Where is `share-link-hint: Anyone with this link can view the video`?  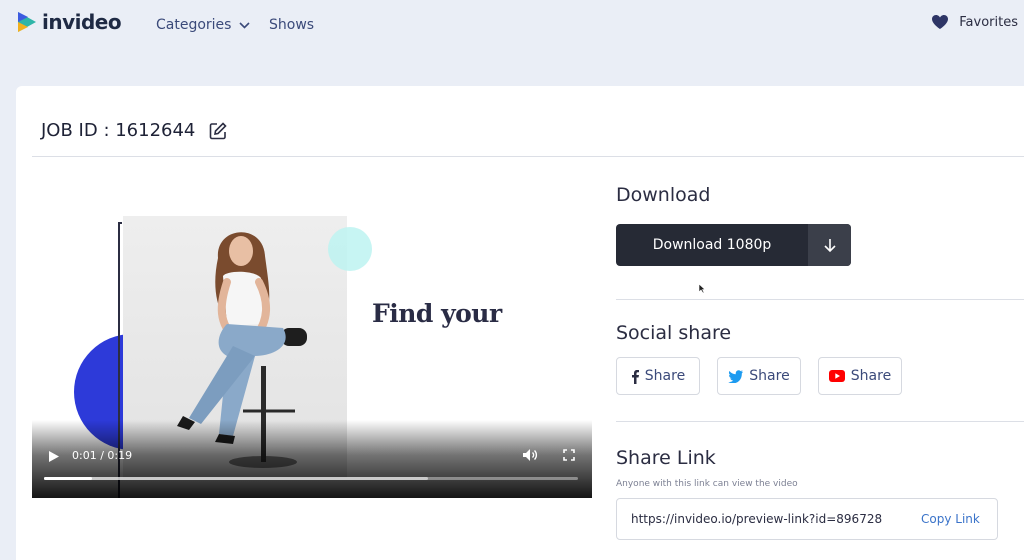
share-link-hint: Anyone with this link can view the video is located at coordinates (707, 484).